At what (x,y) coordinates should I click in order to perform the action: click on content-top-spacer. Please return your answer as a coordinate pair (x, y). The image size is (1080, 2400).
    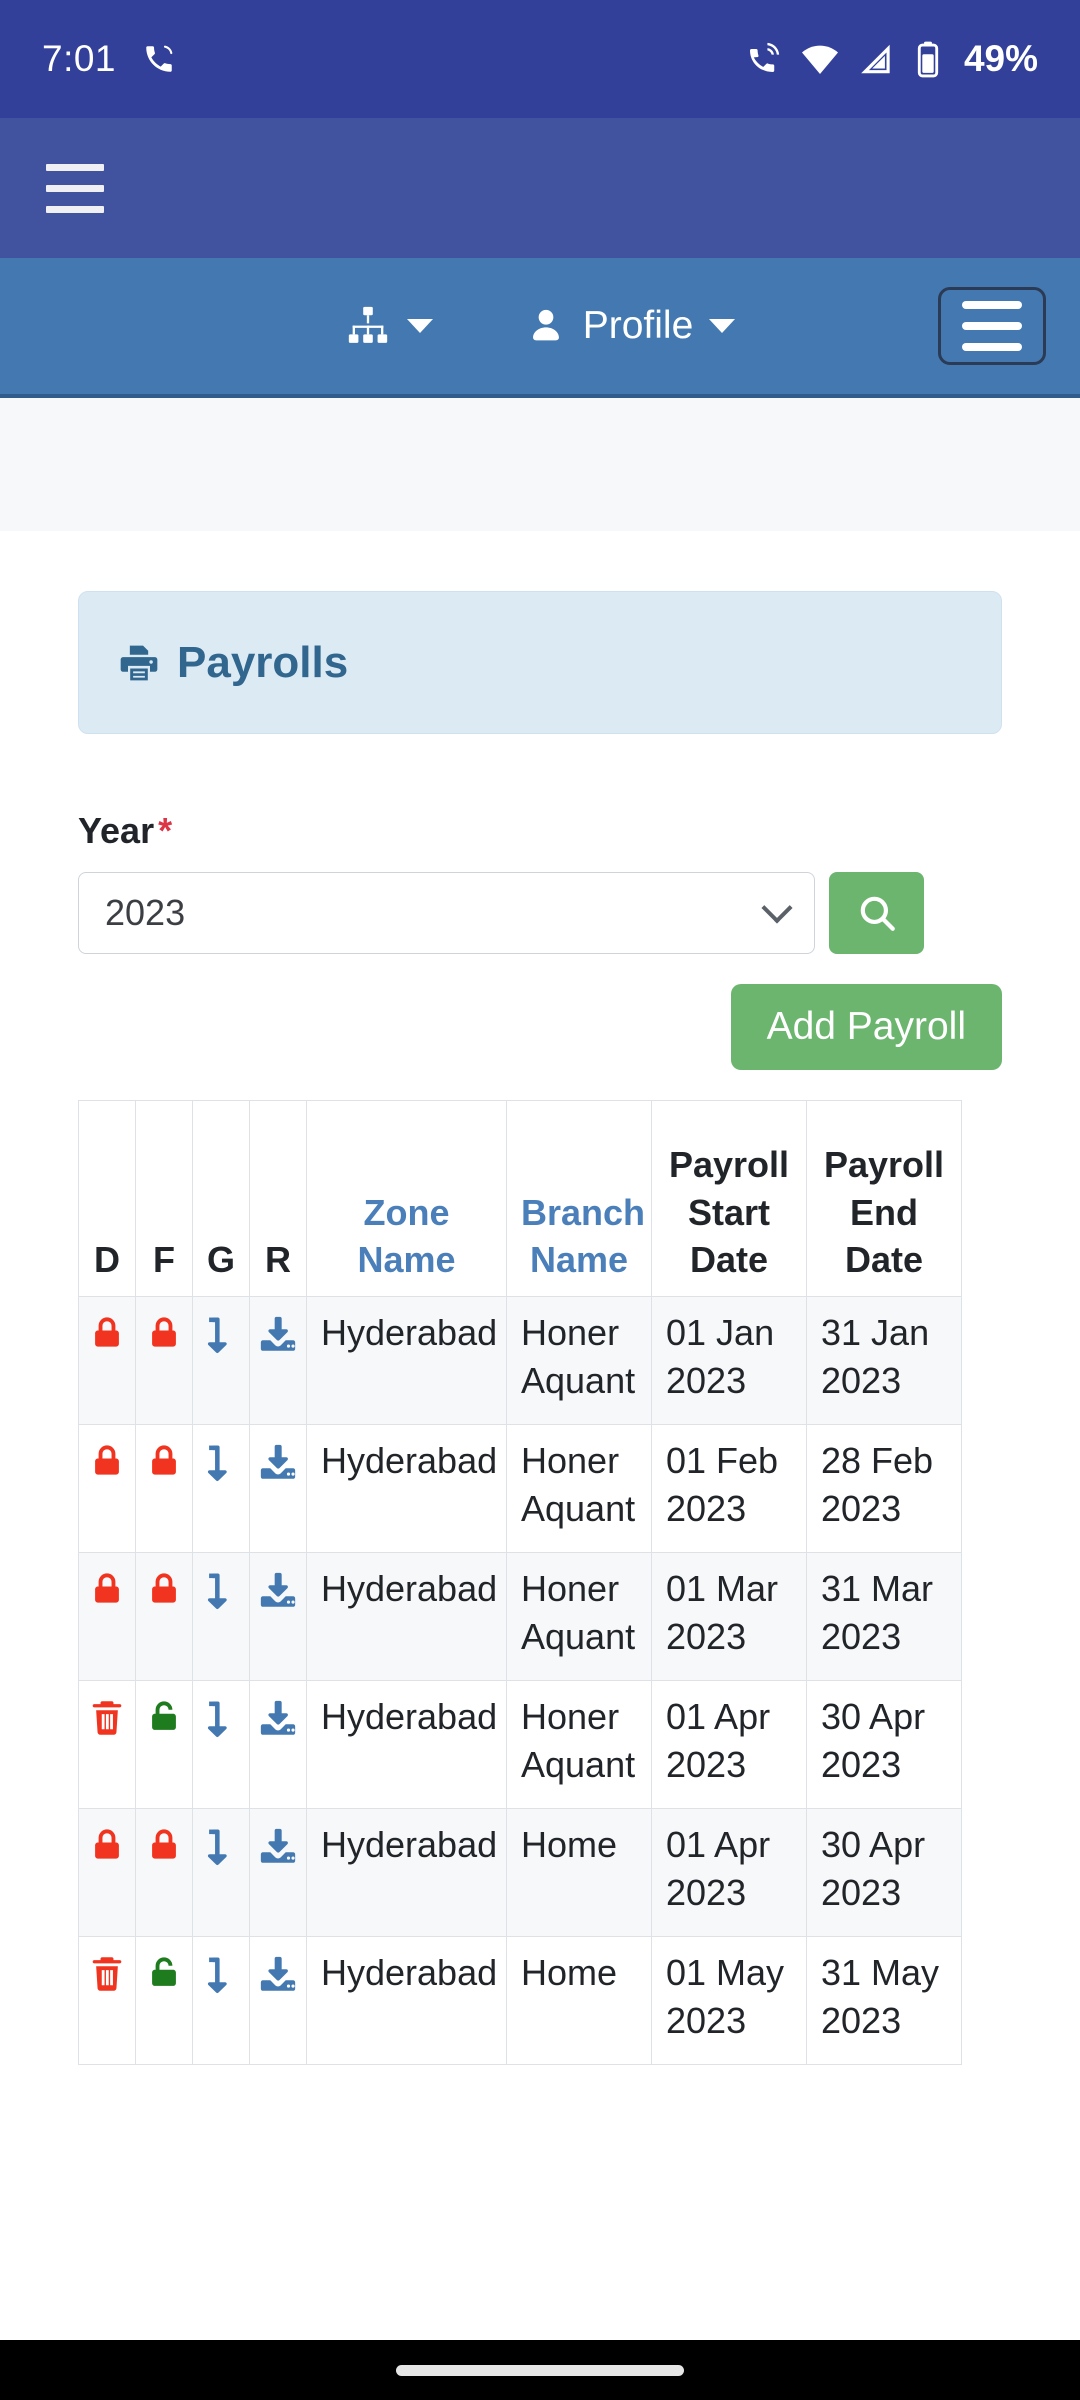
    Looking at the image, I should click on (540, 464).